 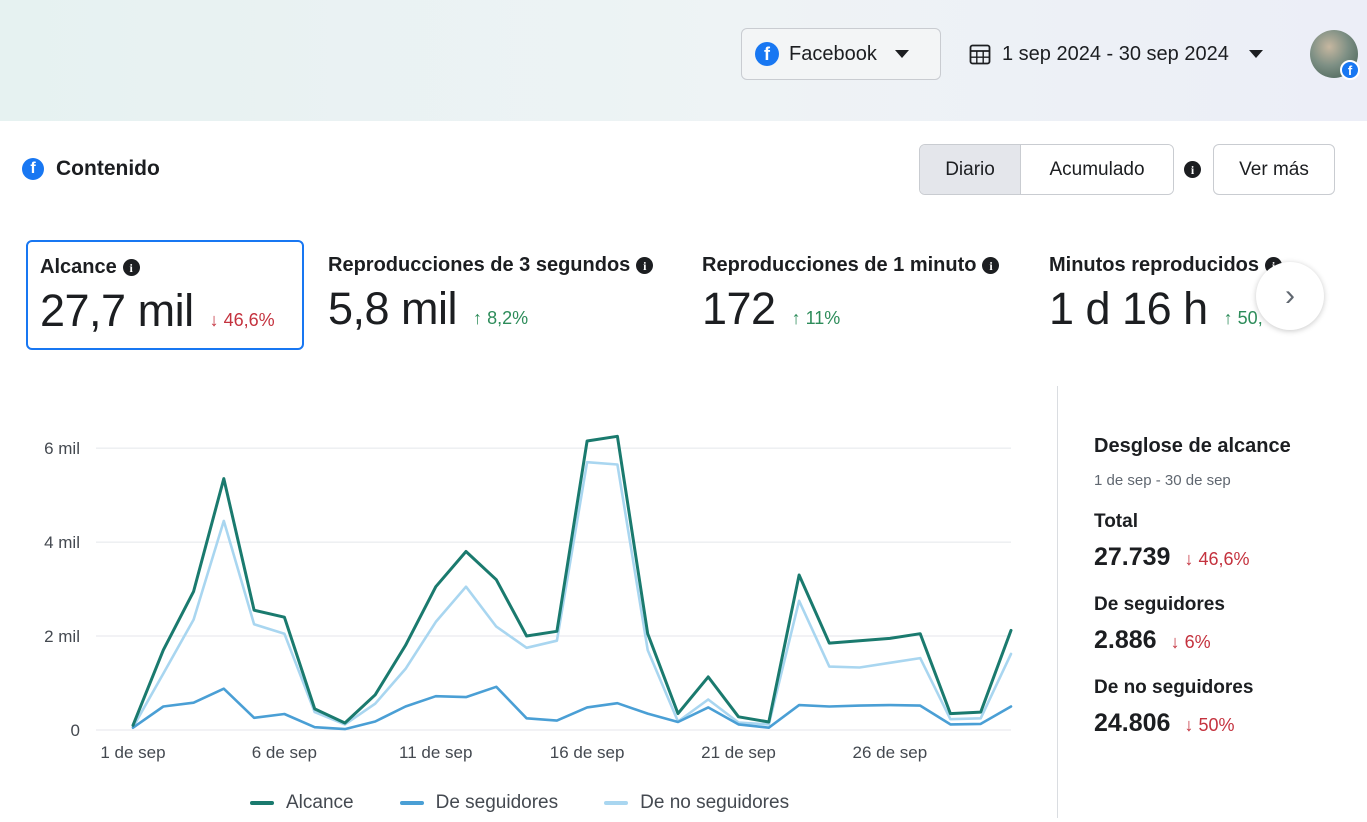 I want to click on toggle-daily: Diario, so click(x=970, y=169).